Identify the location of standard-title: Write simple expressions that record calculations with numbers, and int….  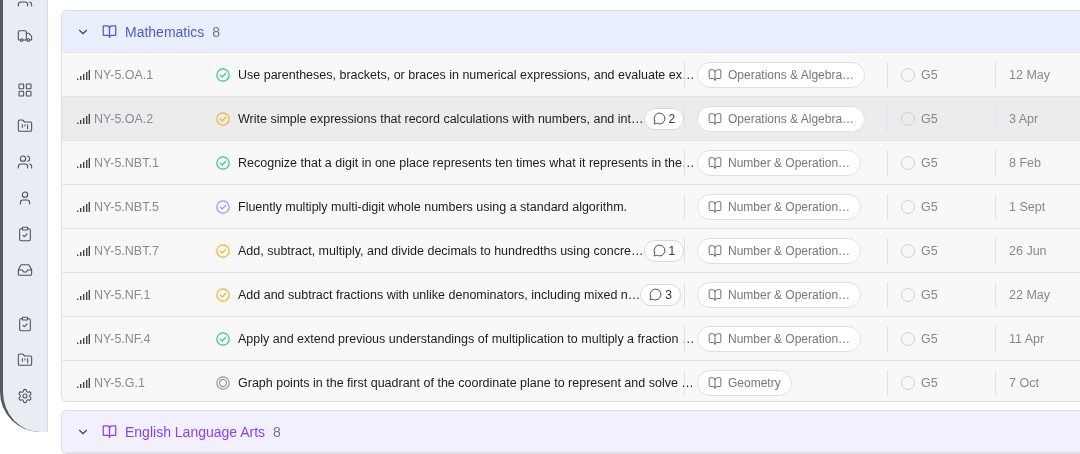
(441, 118).